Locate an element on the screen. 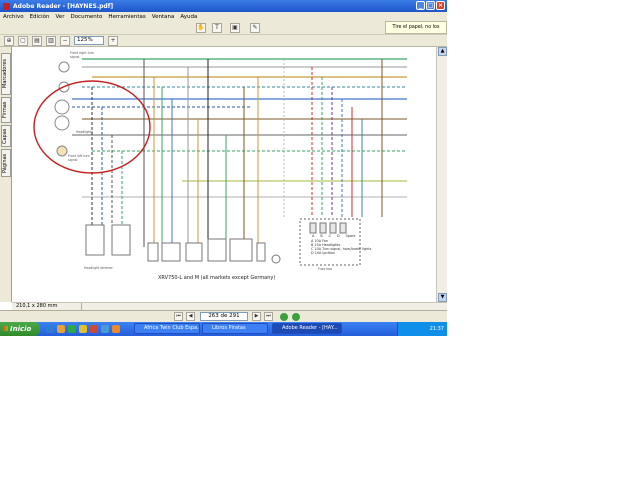 The width and height of the screenshot is (640, 494). system-tray: 21:37 is located at coordinates (422, 329).